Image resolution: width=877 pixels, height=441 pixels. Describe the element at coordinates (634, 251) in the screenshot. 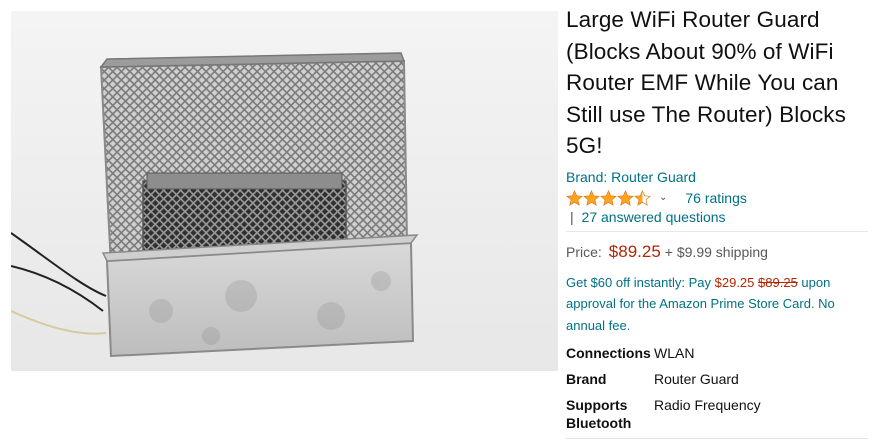

I see `price-value: $89.25` at that location.